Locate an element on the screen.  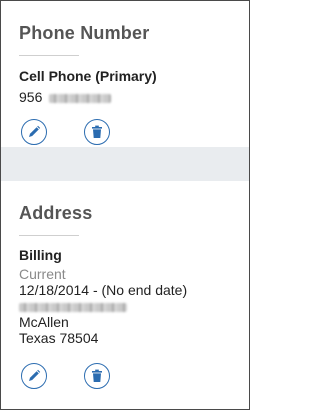
address-street-line is located at coordinates (73, 306).